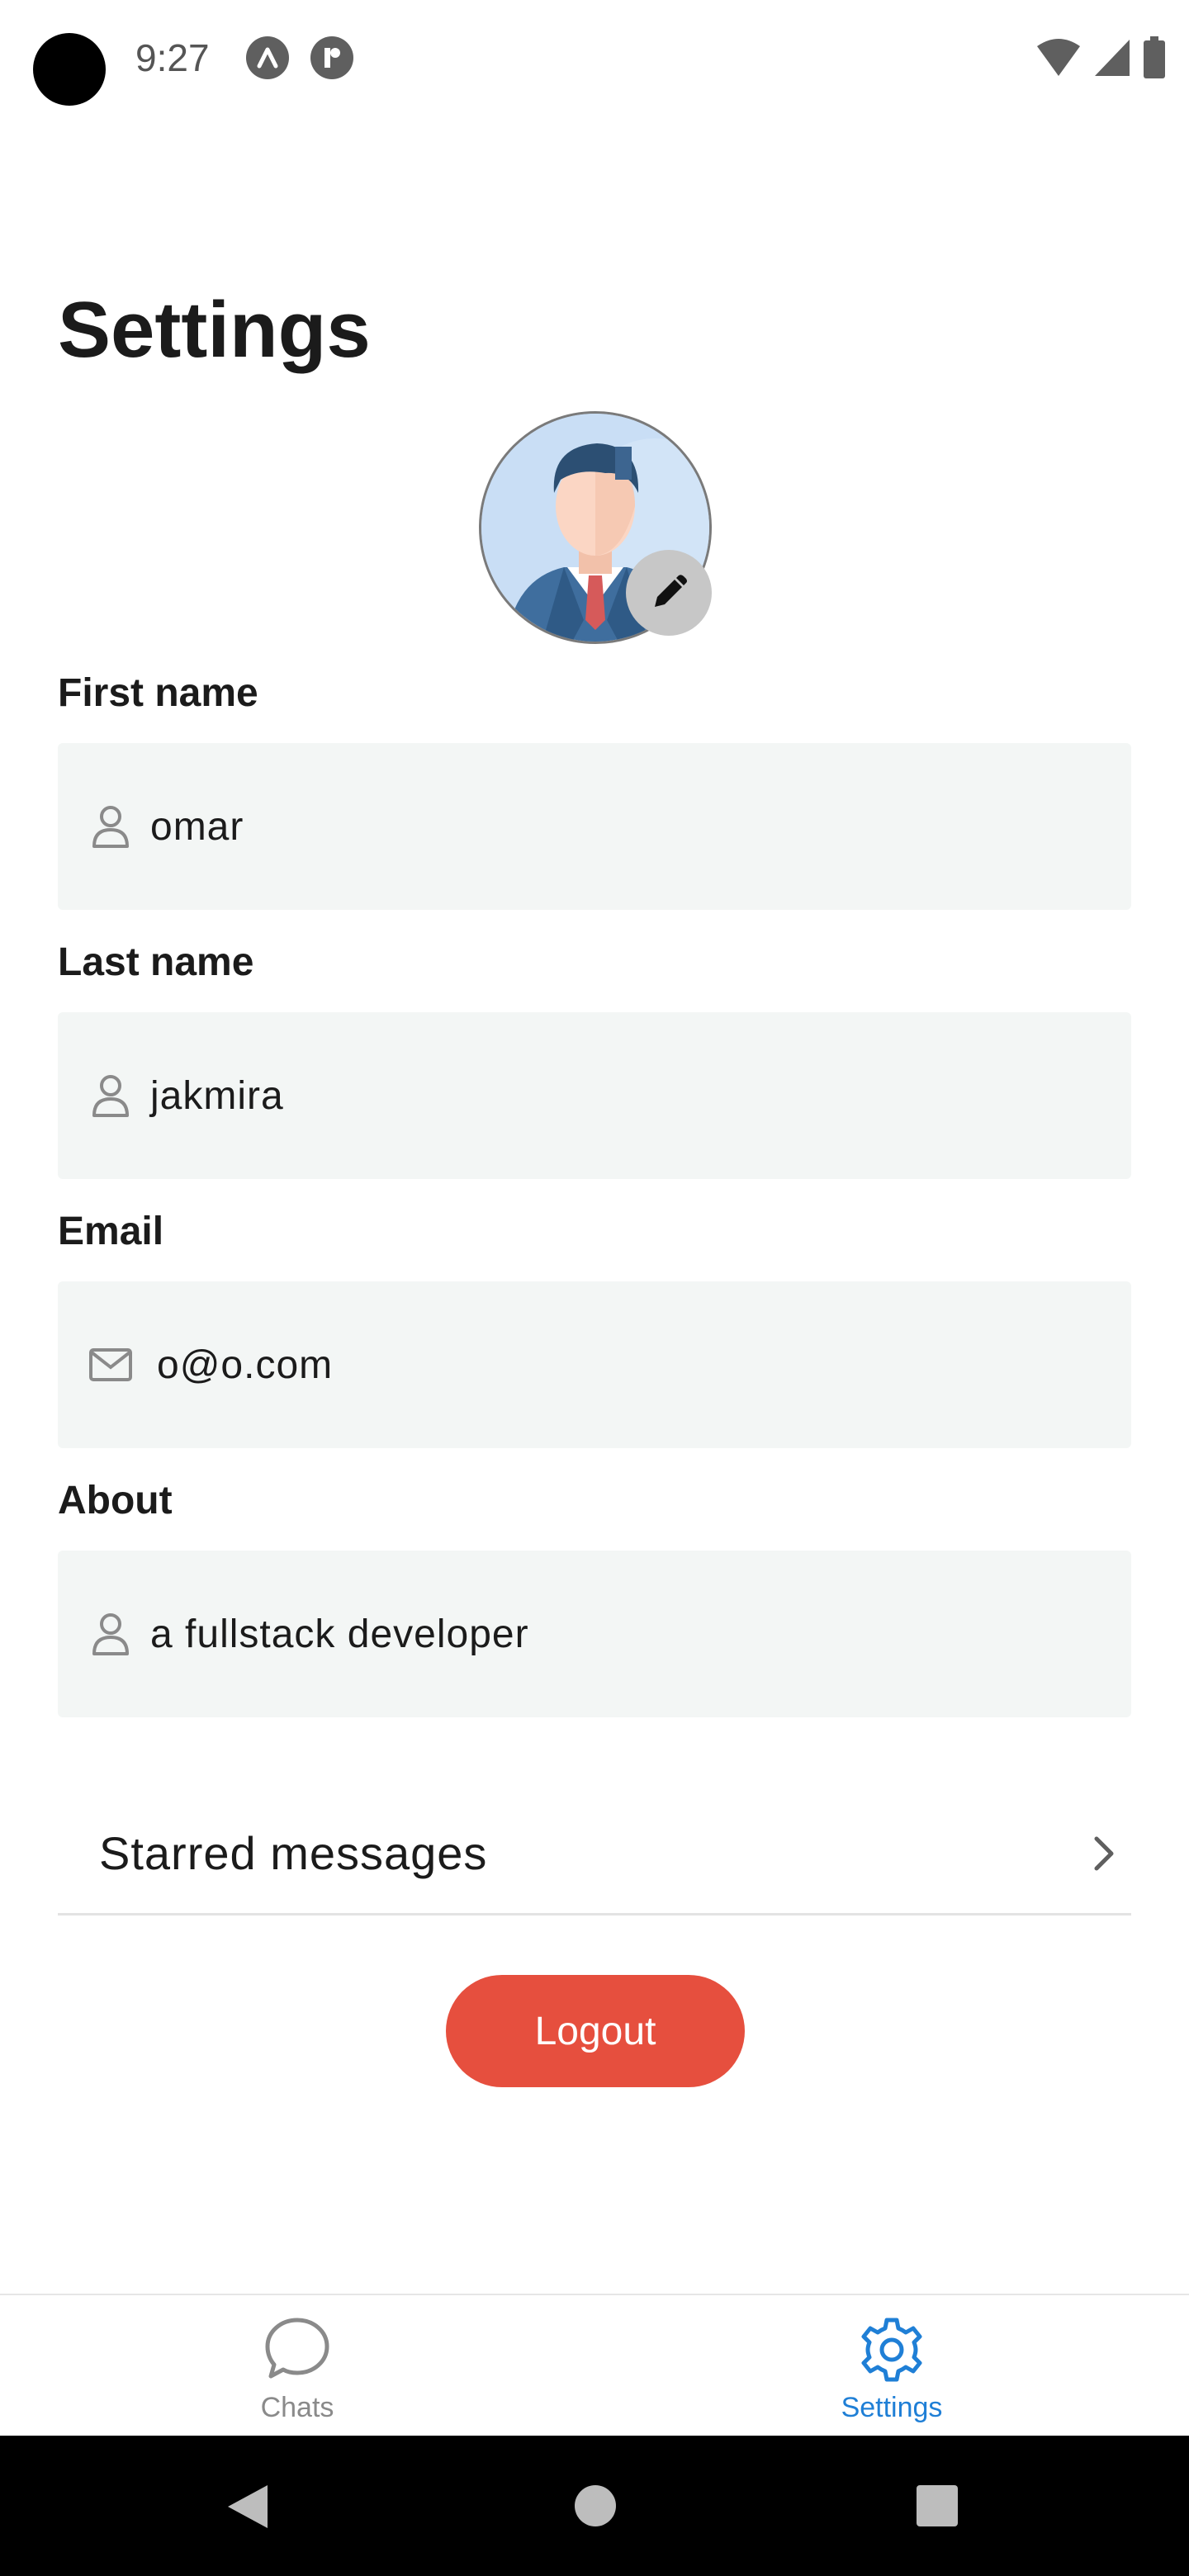  Describe the element at coordinates (248, 2506) in the screenshot. I see `back-icon` at that location.